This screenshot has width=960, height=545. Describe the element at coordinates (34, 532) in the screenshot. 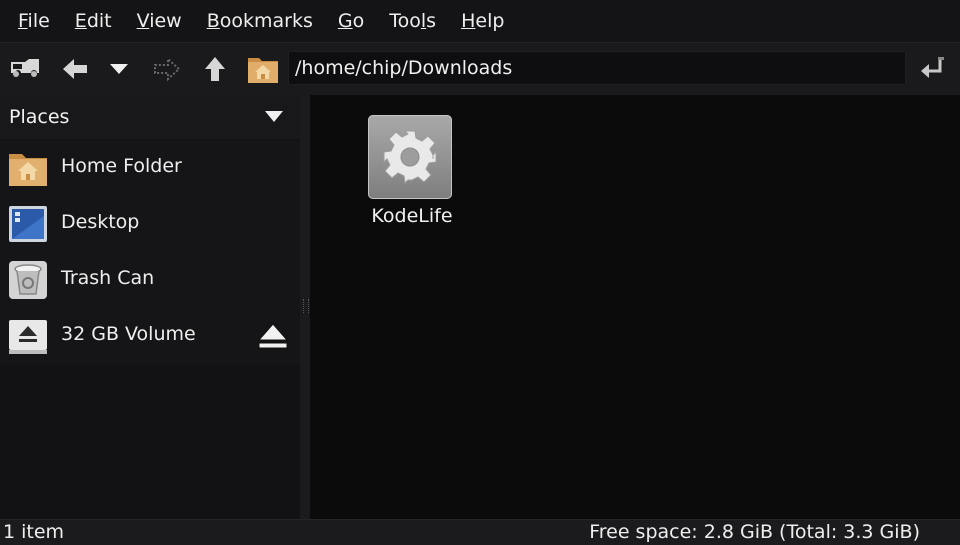

I see `item-count: 1 item` at that location.